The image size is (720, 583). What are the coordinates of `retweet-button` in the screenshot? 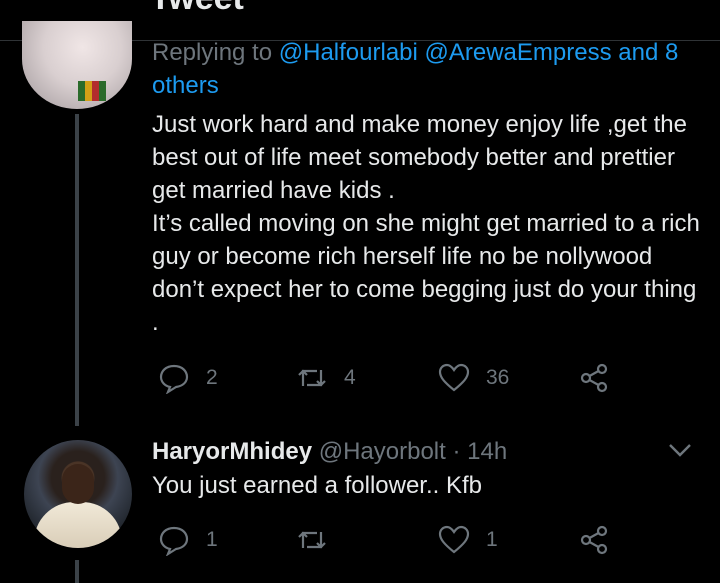 It's located at (320, 540).